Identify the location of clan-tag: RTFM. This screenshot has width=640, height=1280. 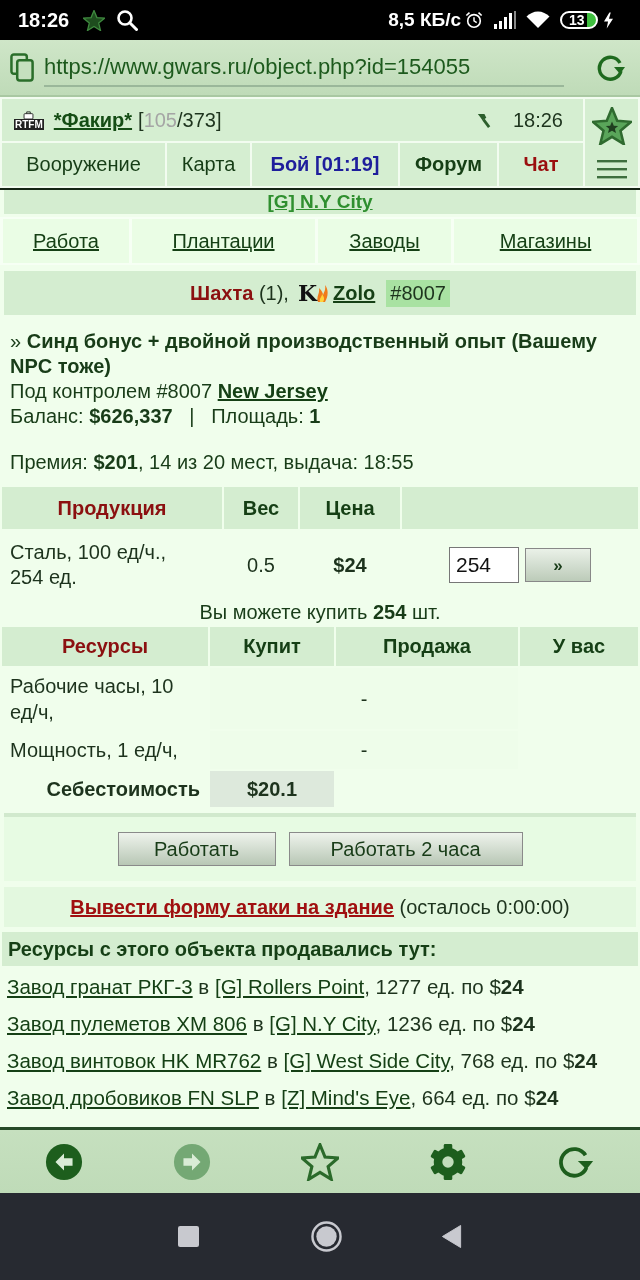
(29, 124).